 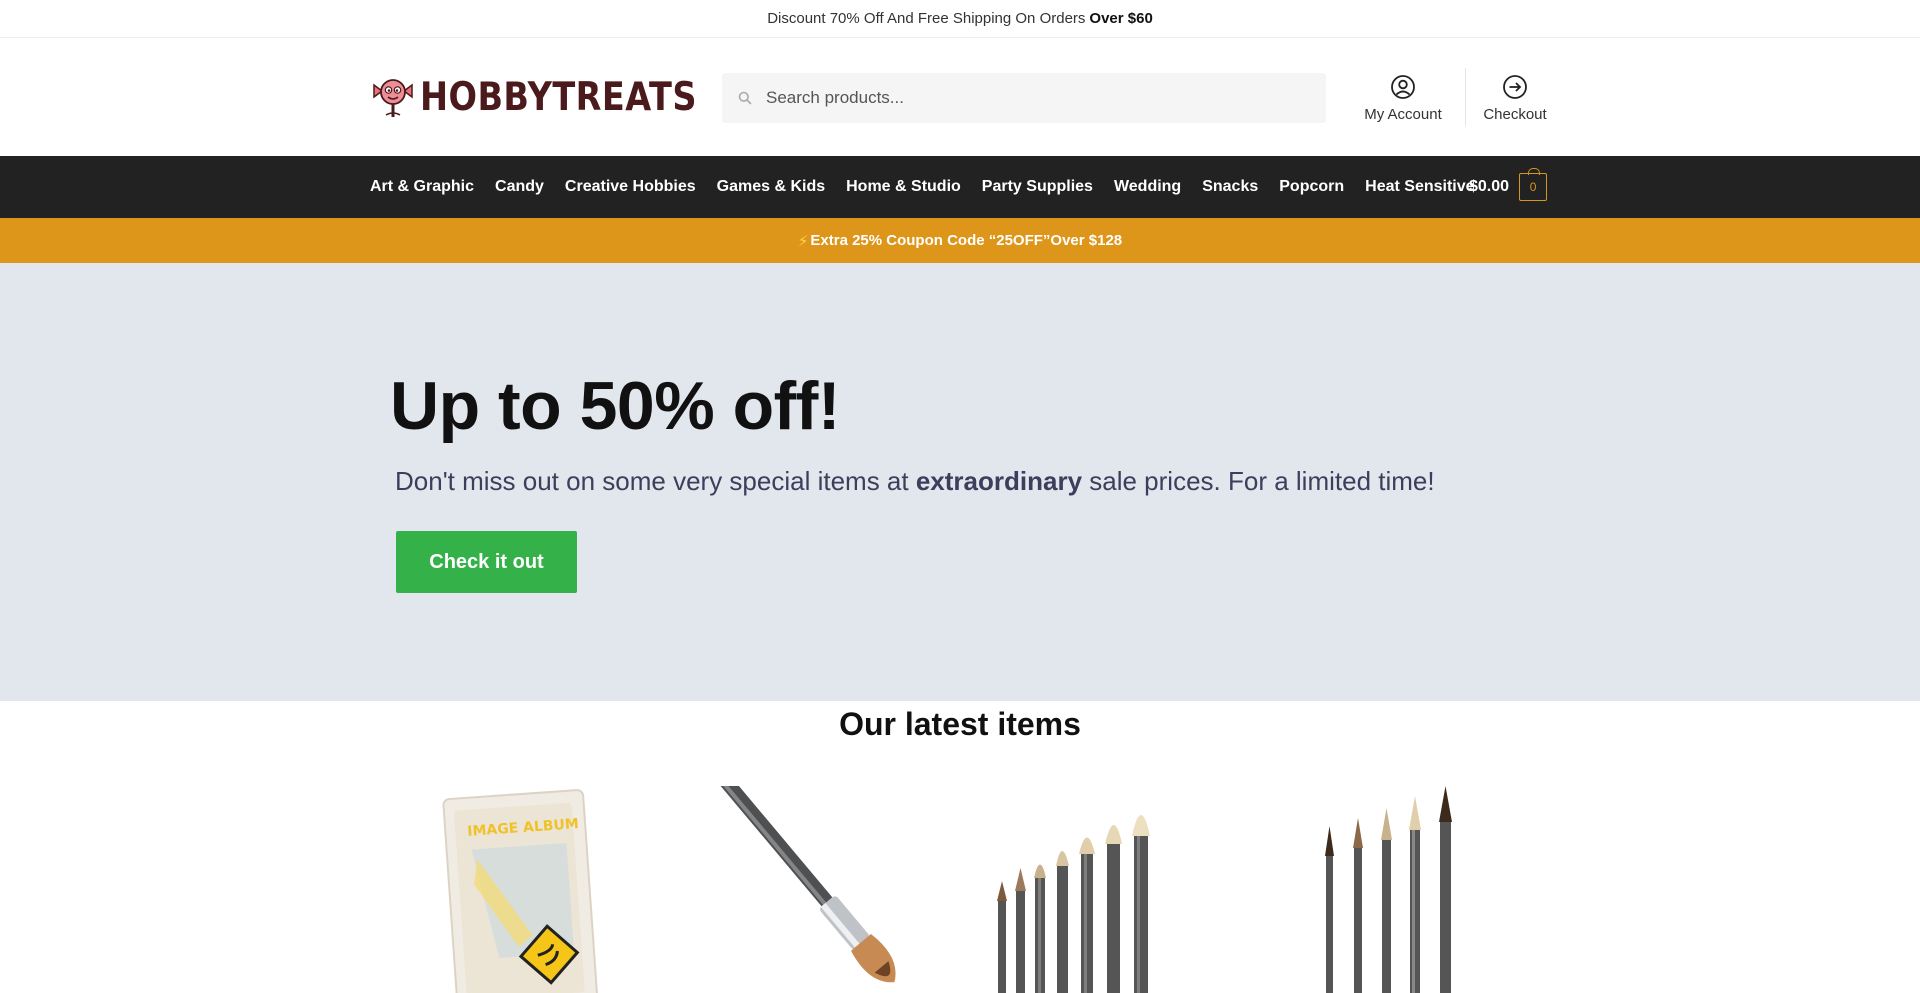 I want to click on logo-wordmark: HOBBYTREATS, so click(x=558, y=97).